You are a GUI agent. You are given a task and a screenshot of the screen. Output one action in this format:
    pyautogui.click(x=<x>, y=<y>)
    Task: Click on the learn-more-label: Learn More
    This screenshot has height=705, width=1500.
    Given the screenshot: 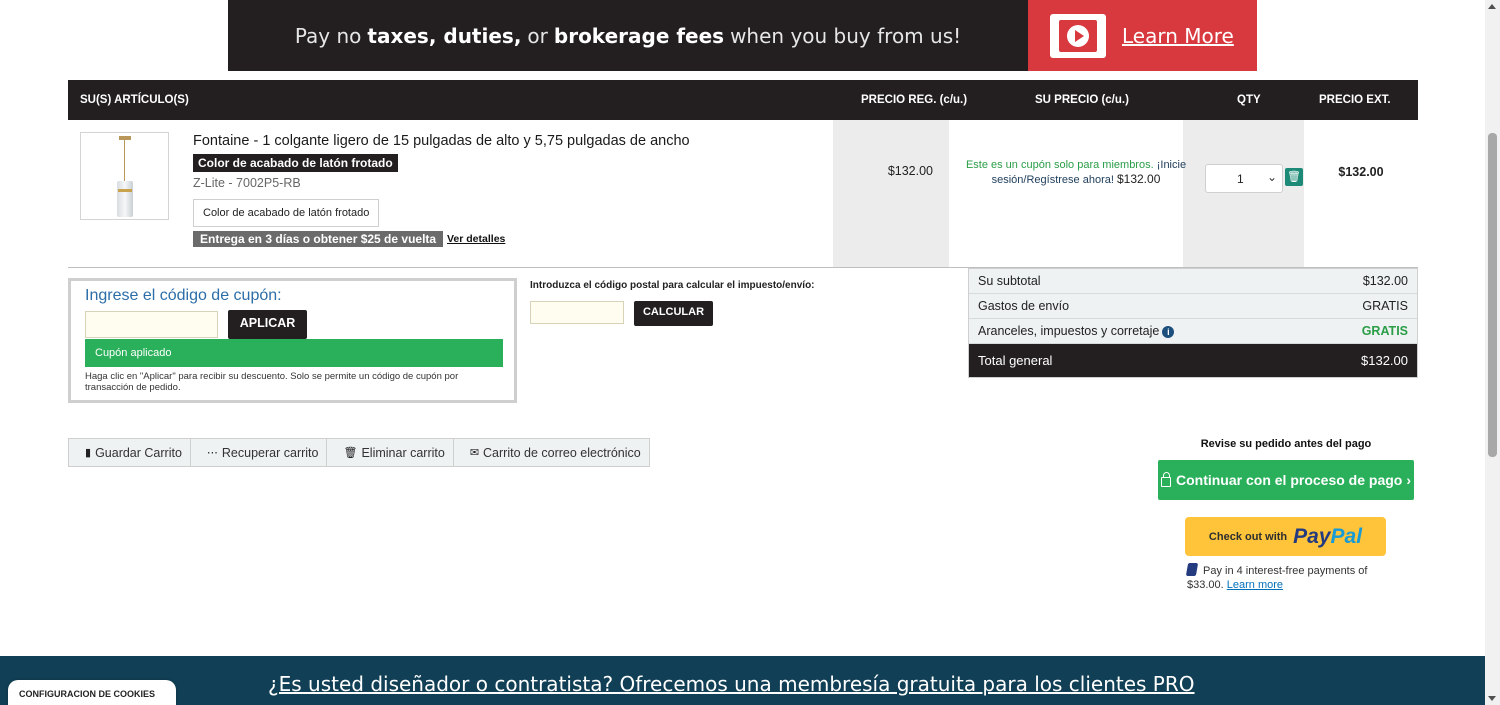 What is the action you would take?
    pyautogui.click(x=1178, y=35)
    